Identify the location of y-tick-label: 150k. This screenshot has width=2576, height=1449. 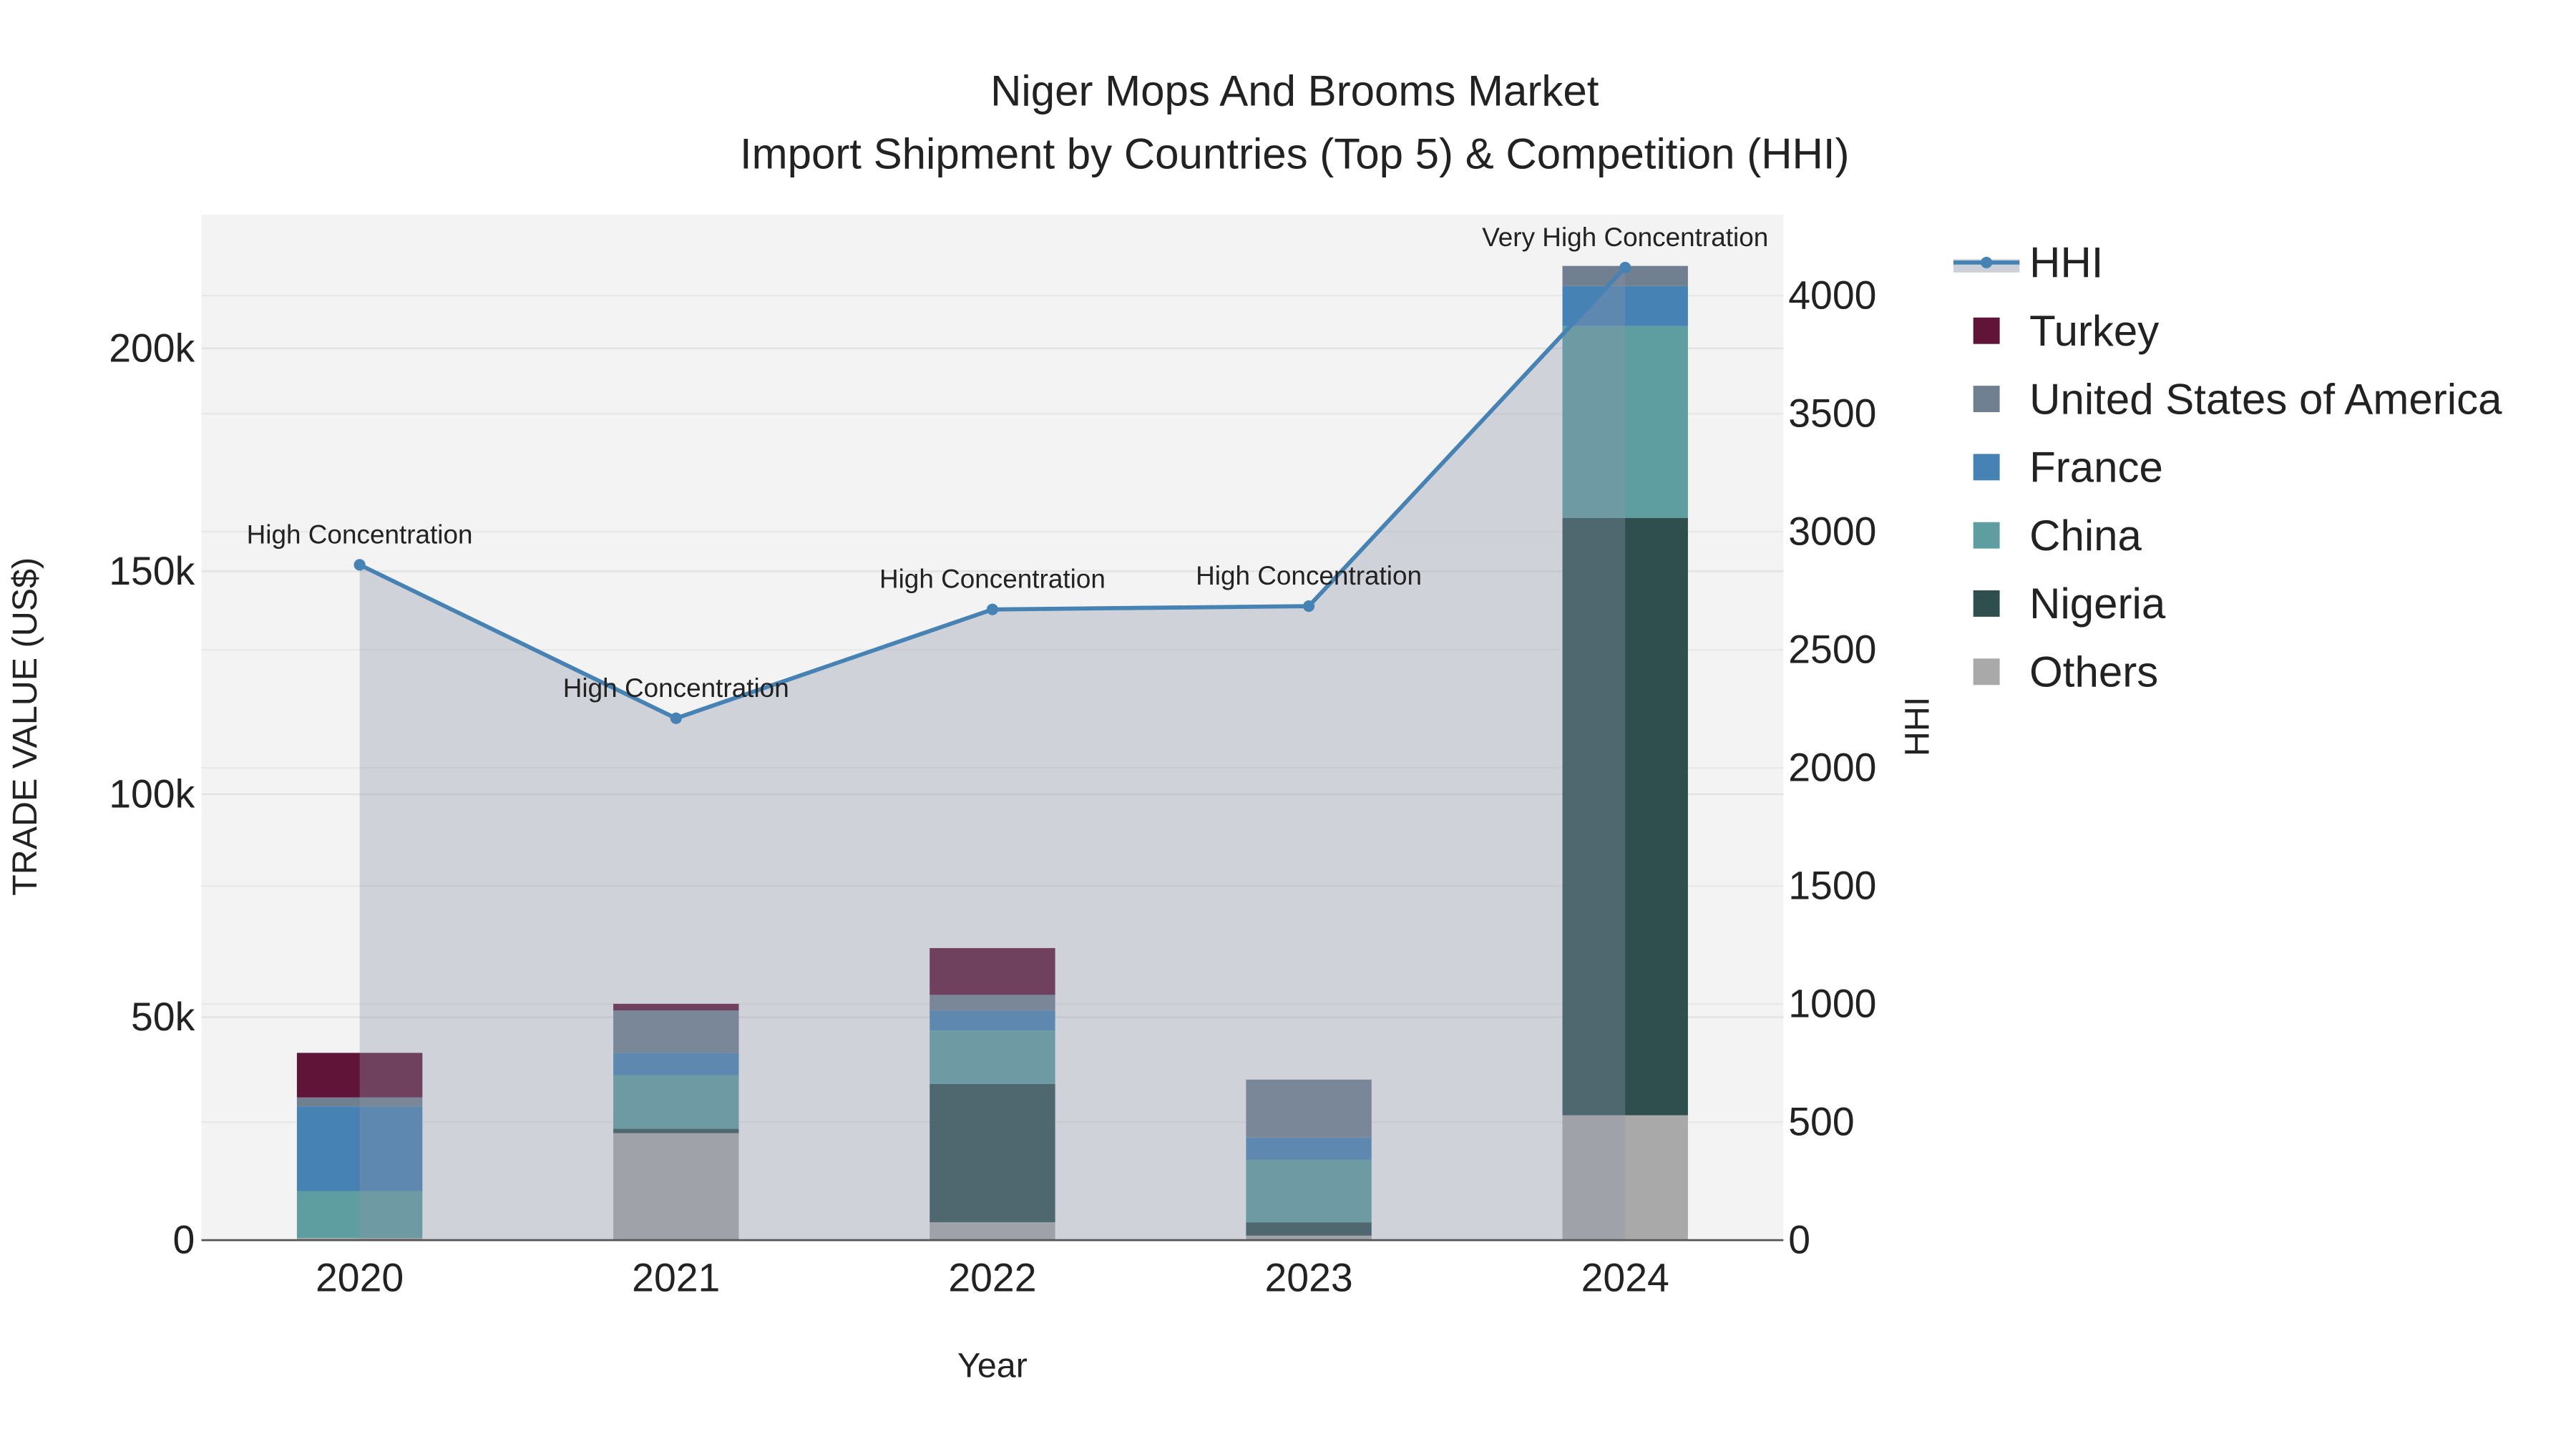
(152, 571).